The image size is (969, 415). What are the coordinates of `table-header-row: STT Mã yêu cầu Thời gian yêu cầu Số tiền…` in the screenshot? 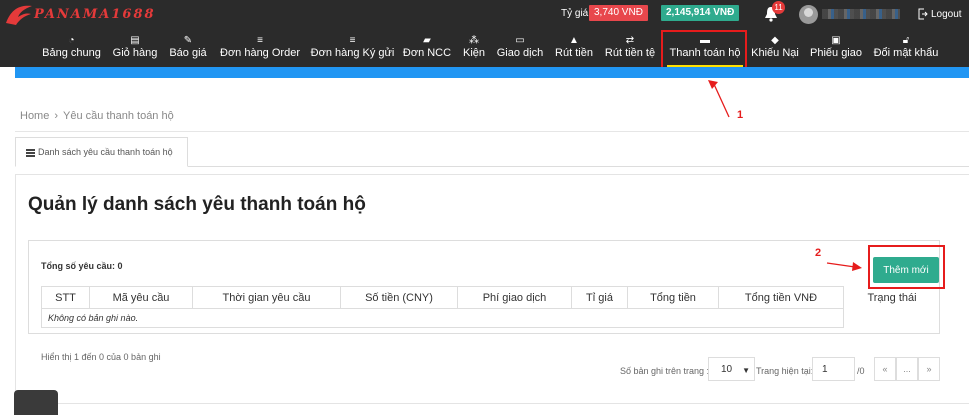 It's located at (490, 297).